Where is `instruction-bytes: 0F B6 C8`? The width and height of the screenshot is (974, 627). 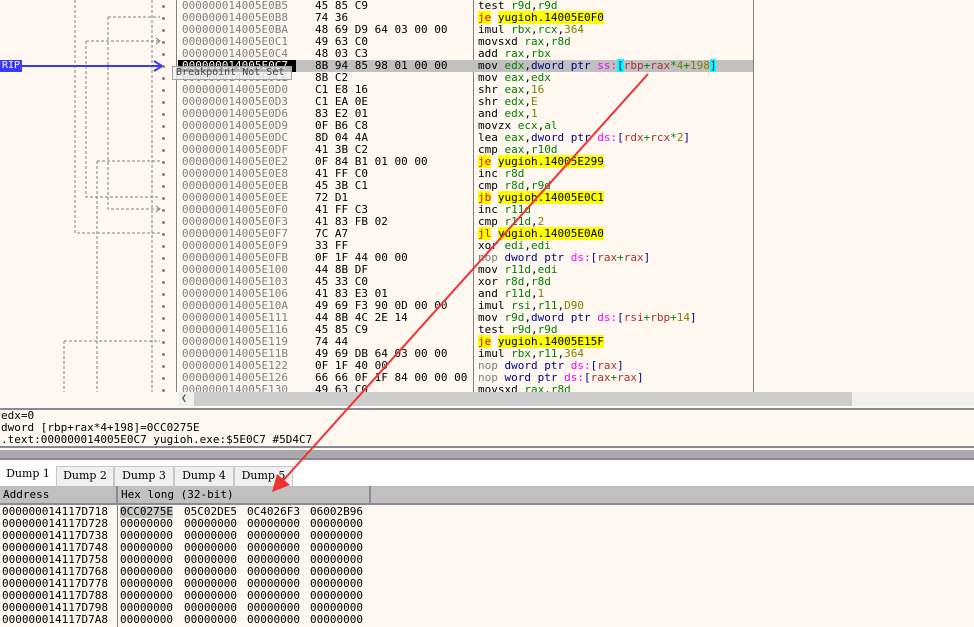 instruction-bytes: 0F B6 C8 is located at coordinates (341, 126).